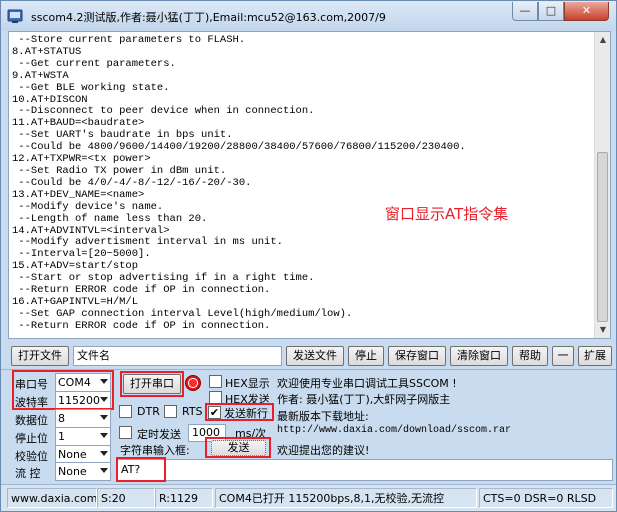 This screenshot has height=512, width=617. I want to click on highlight-box-send, so click(238, 447).